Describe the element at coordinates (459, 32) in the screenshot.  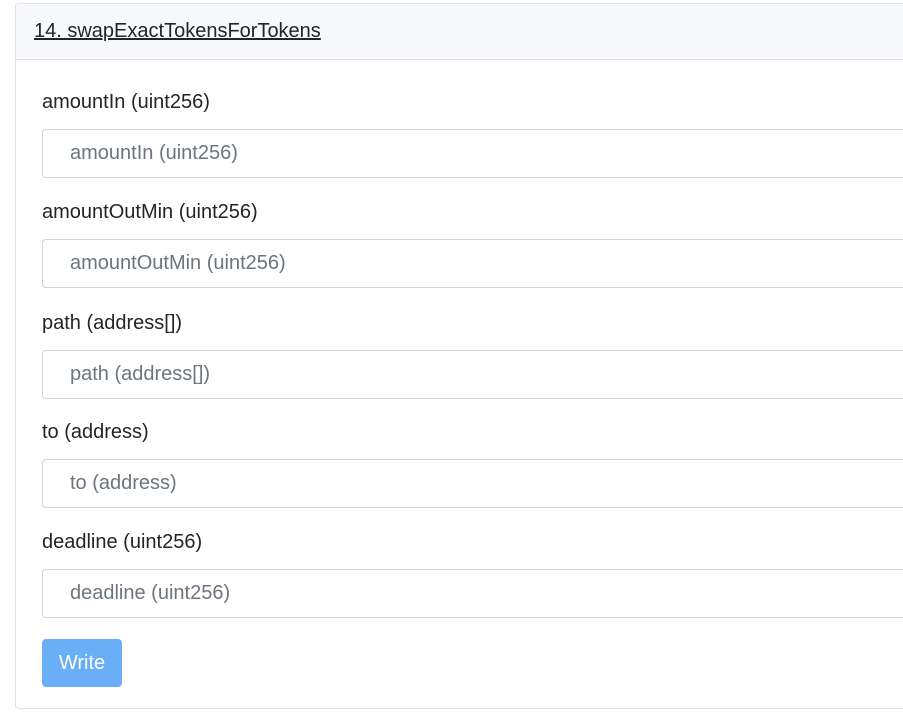
I see `method-card-header: 14. swapExactTokensForTokens` at that location.